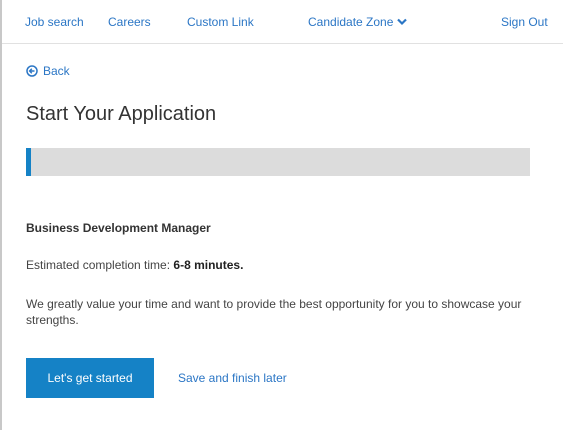  What do you see at coordinates (32, 71) in the screenshot?
I see `back-circle-arrow-icon` at bounding box center [32, 71].